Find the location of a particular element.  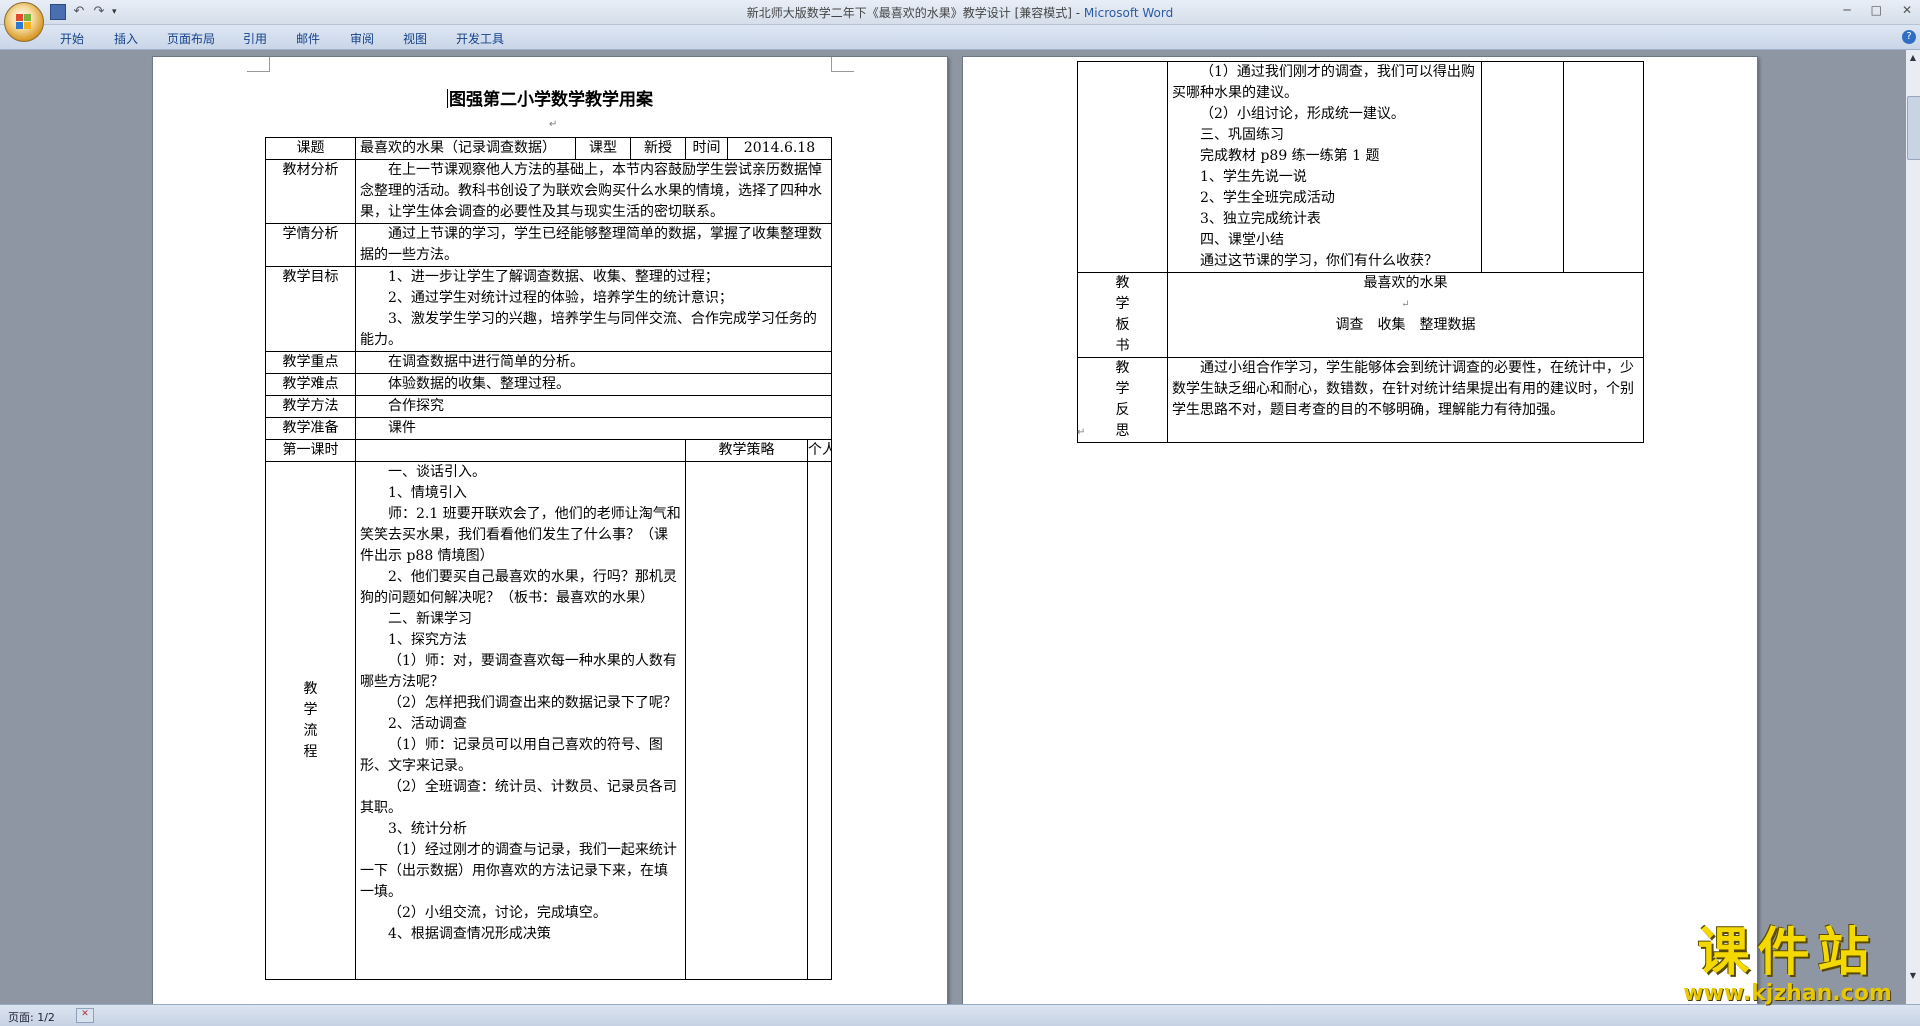

goals-label: 教学目标 is located at coordinates (310, 309).